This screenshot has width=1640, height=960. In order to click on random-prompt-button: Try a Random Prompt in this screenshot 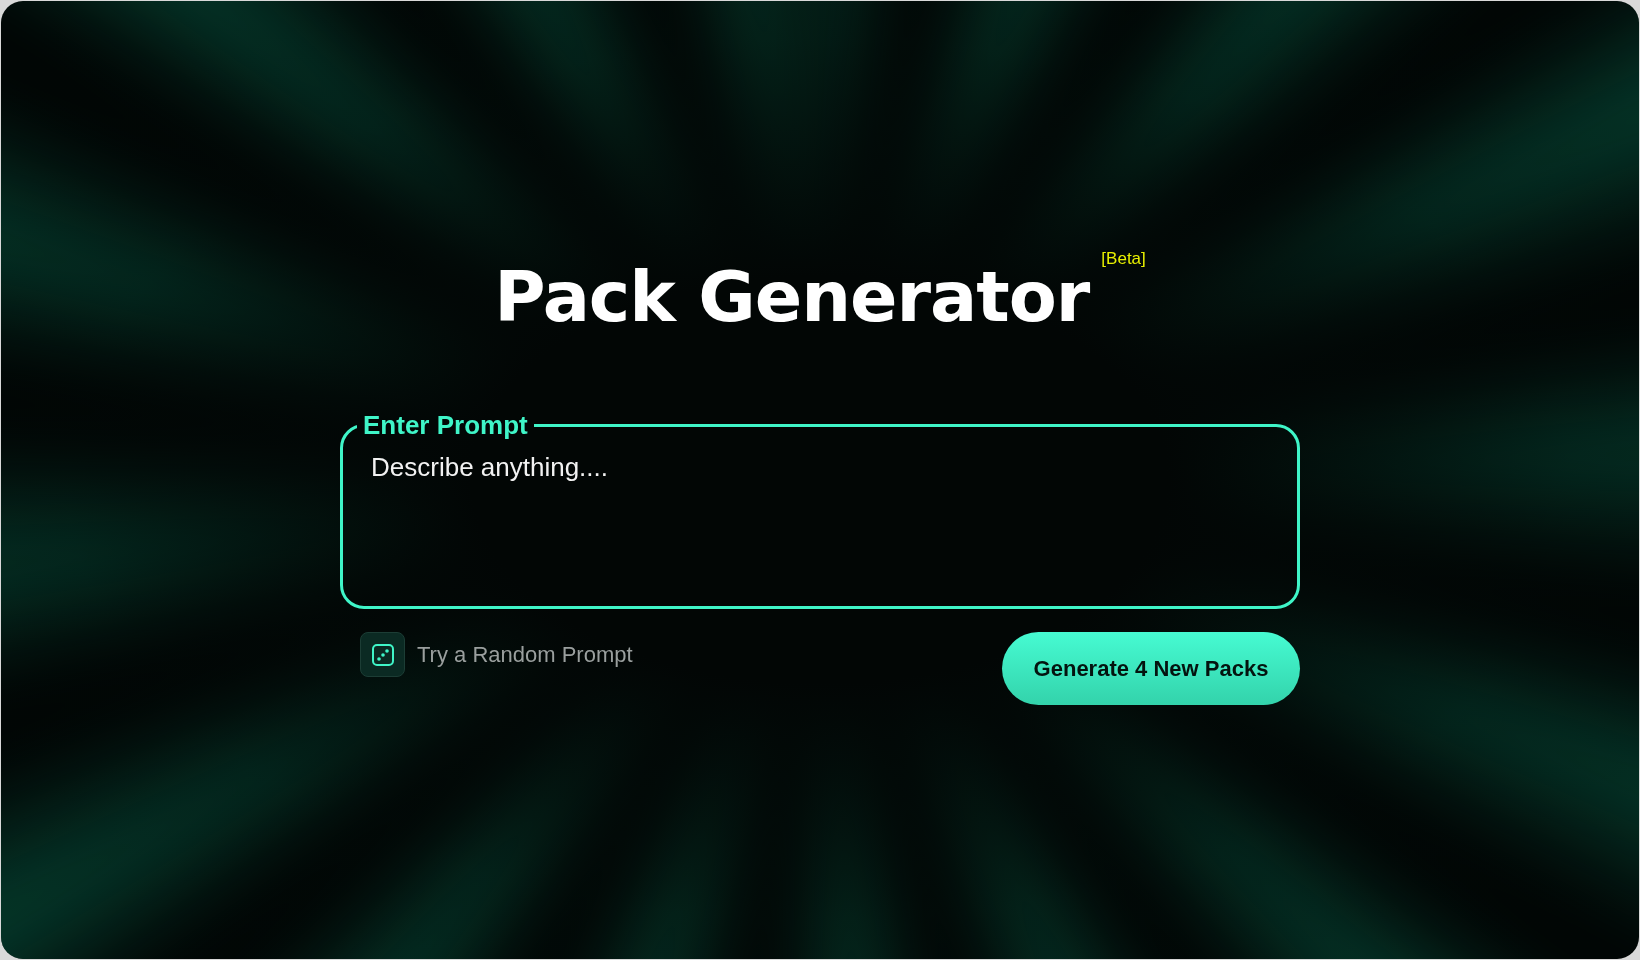, I will do `click(496, 654)`.